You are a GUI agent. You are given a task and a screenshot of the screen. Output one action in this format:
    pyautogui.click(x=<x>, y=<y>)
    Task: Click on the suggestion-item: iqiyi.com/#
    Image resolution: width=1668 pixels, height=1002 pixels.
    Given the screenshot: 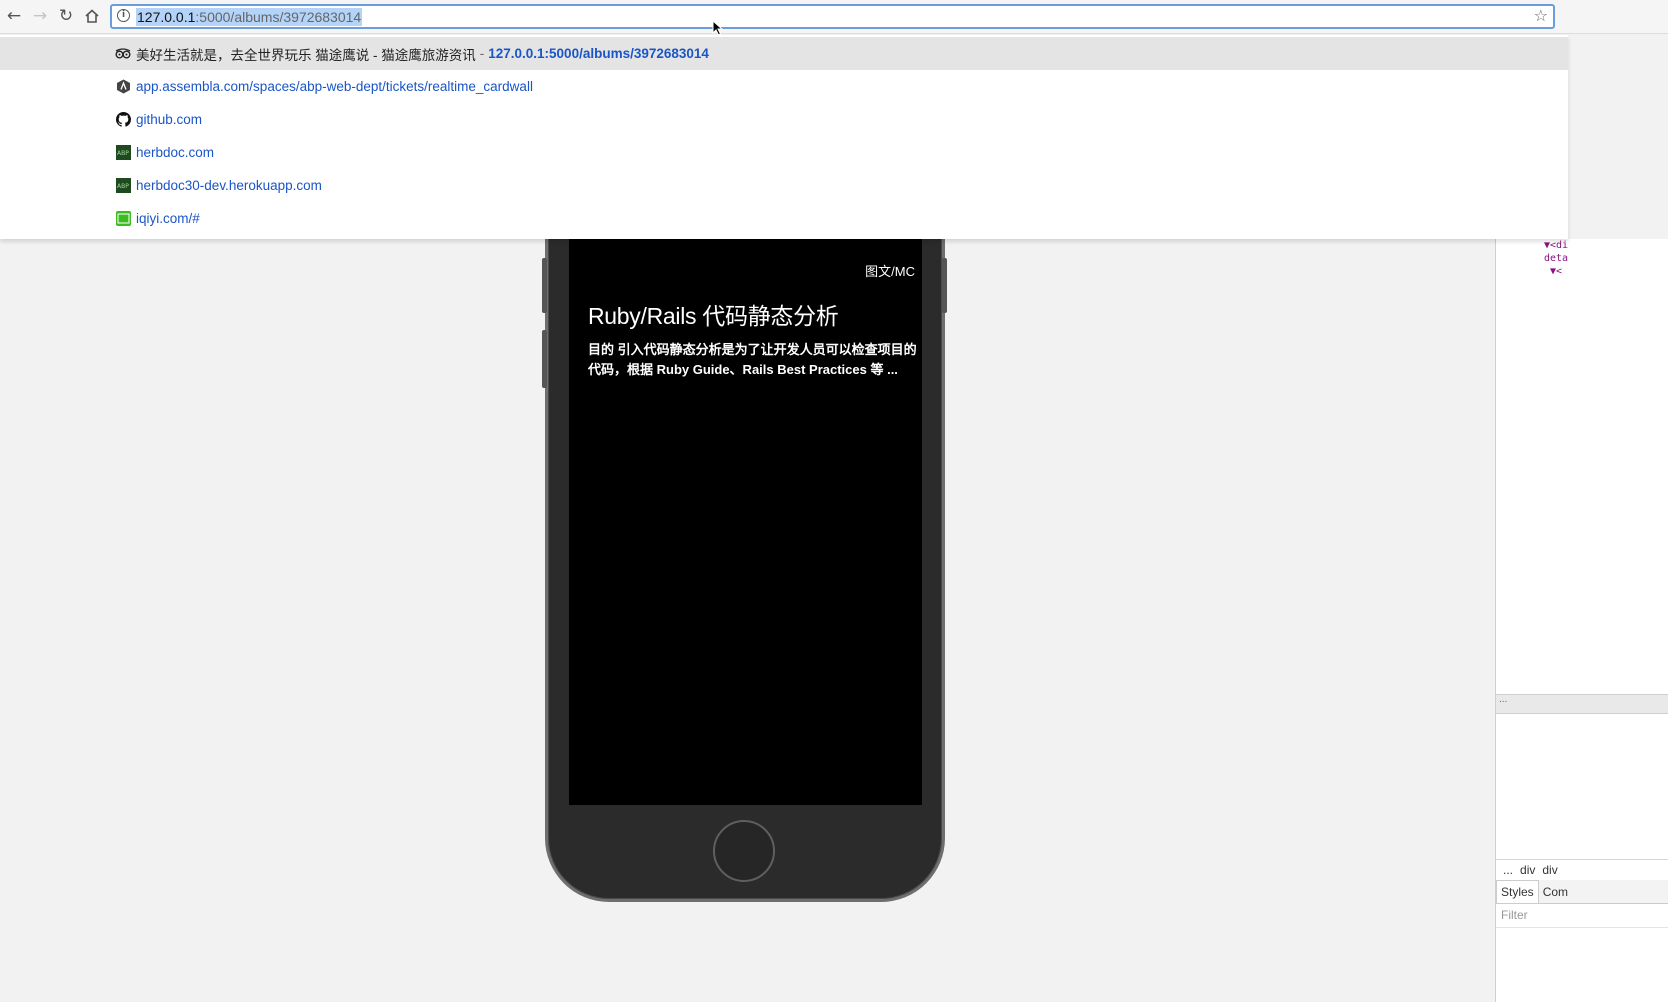 What is the action you would take?
    pyautogui.click(x=784, y=218)
    